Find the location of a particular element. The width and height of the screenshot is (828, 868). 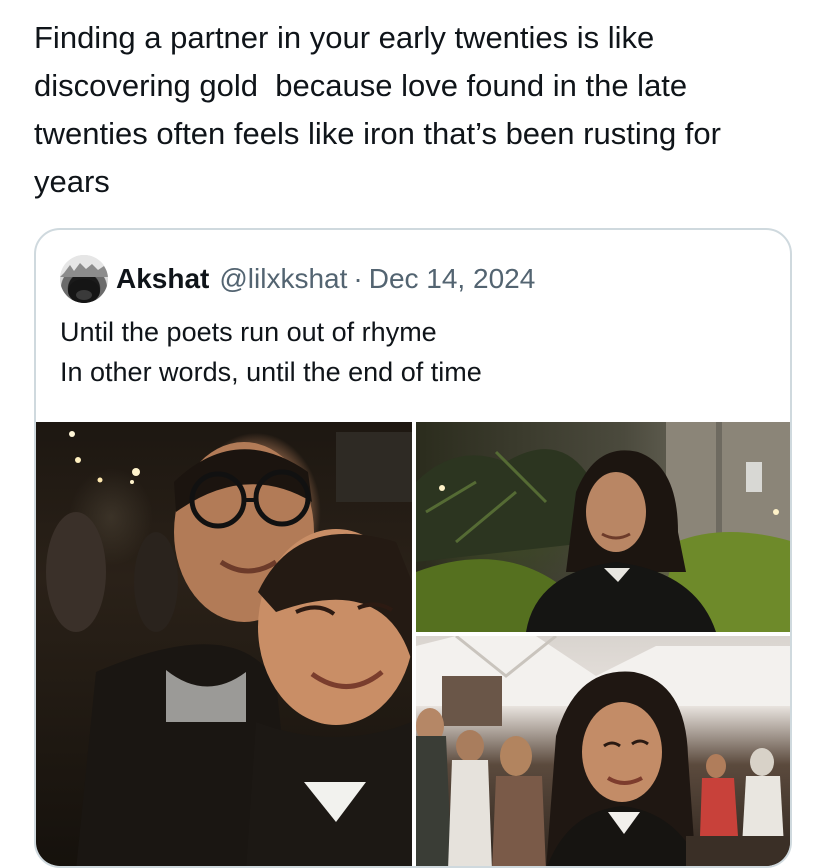

author-name: Akshat is located at coordinates (162, 279).